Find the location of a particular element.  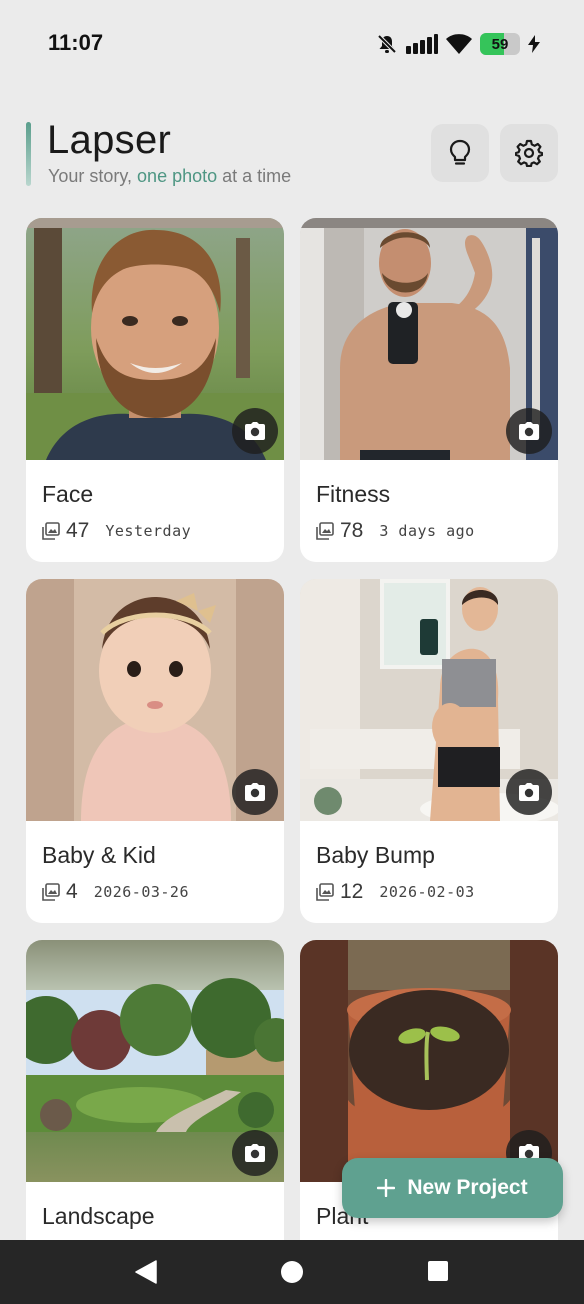

photo-count: 12 is located at coordinates (352, 891).